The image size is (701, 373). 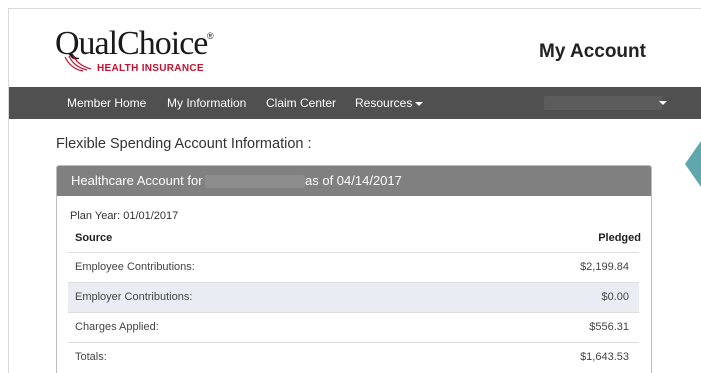 I want to click on row-pledged: $1,643.53, so click(x=604, y=357).